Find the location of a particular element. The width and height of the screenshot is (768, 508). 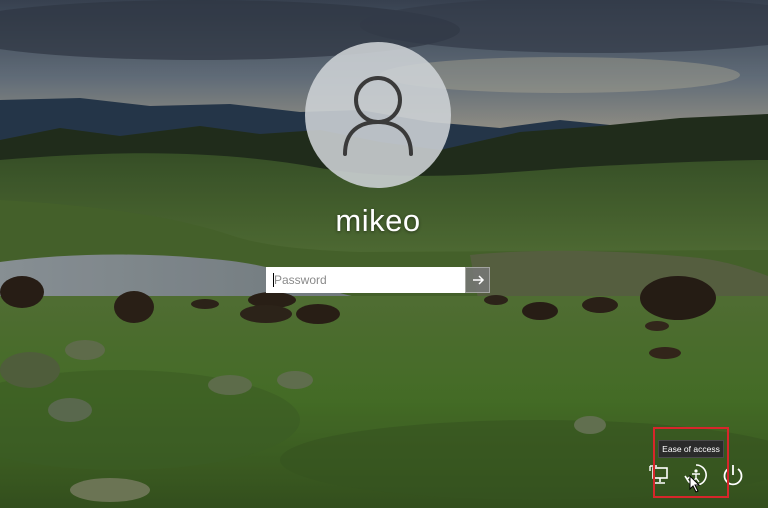

person-icon is located at coordinates (378, 116).